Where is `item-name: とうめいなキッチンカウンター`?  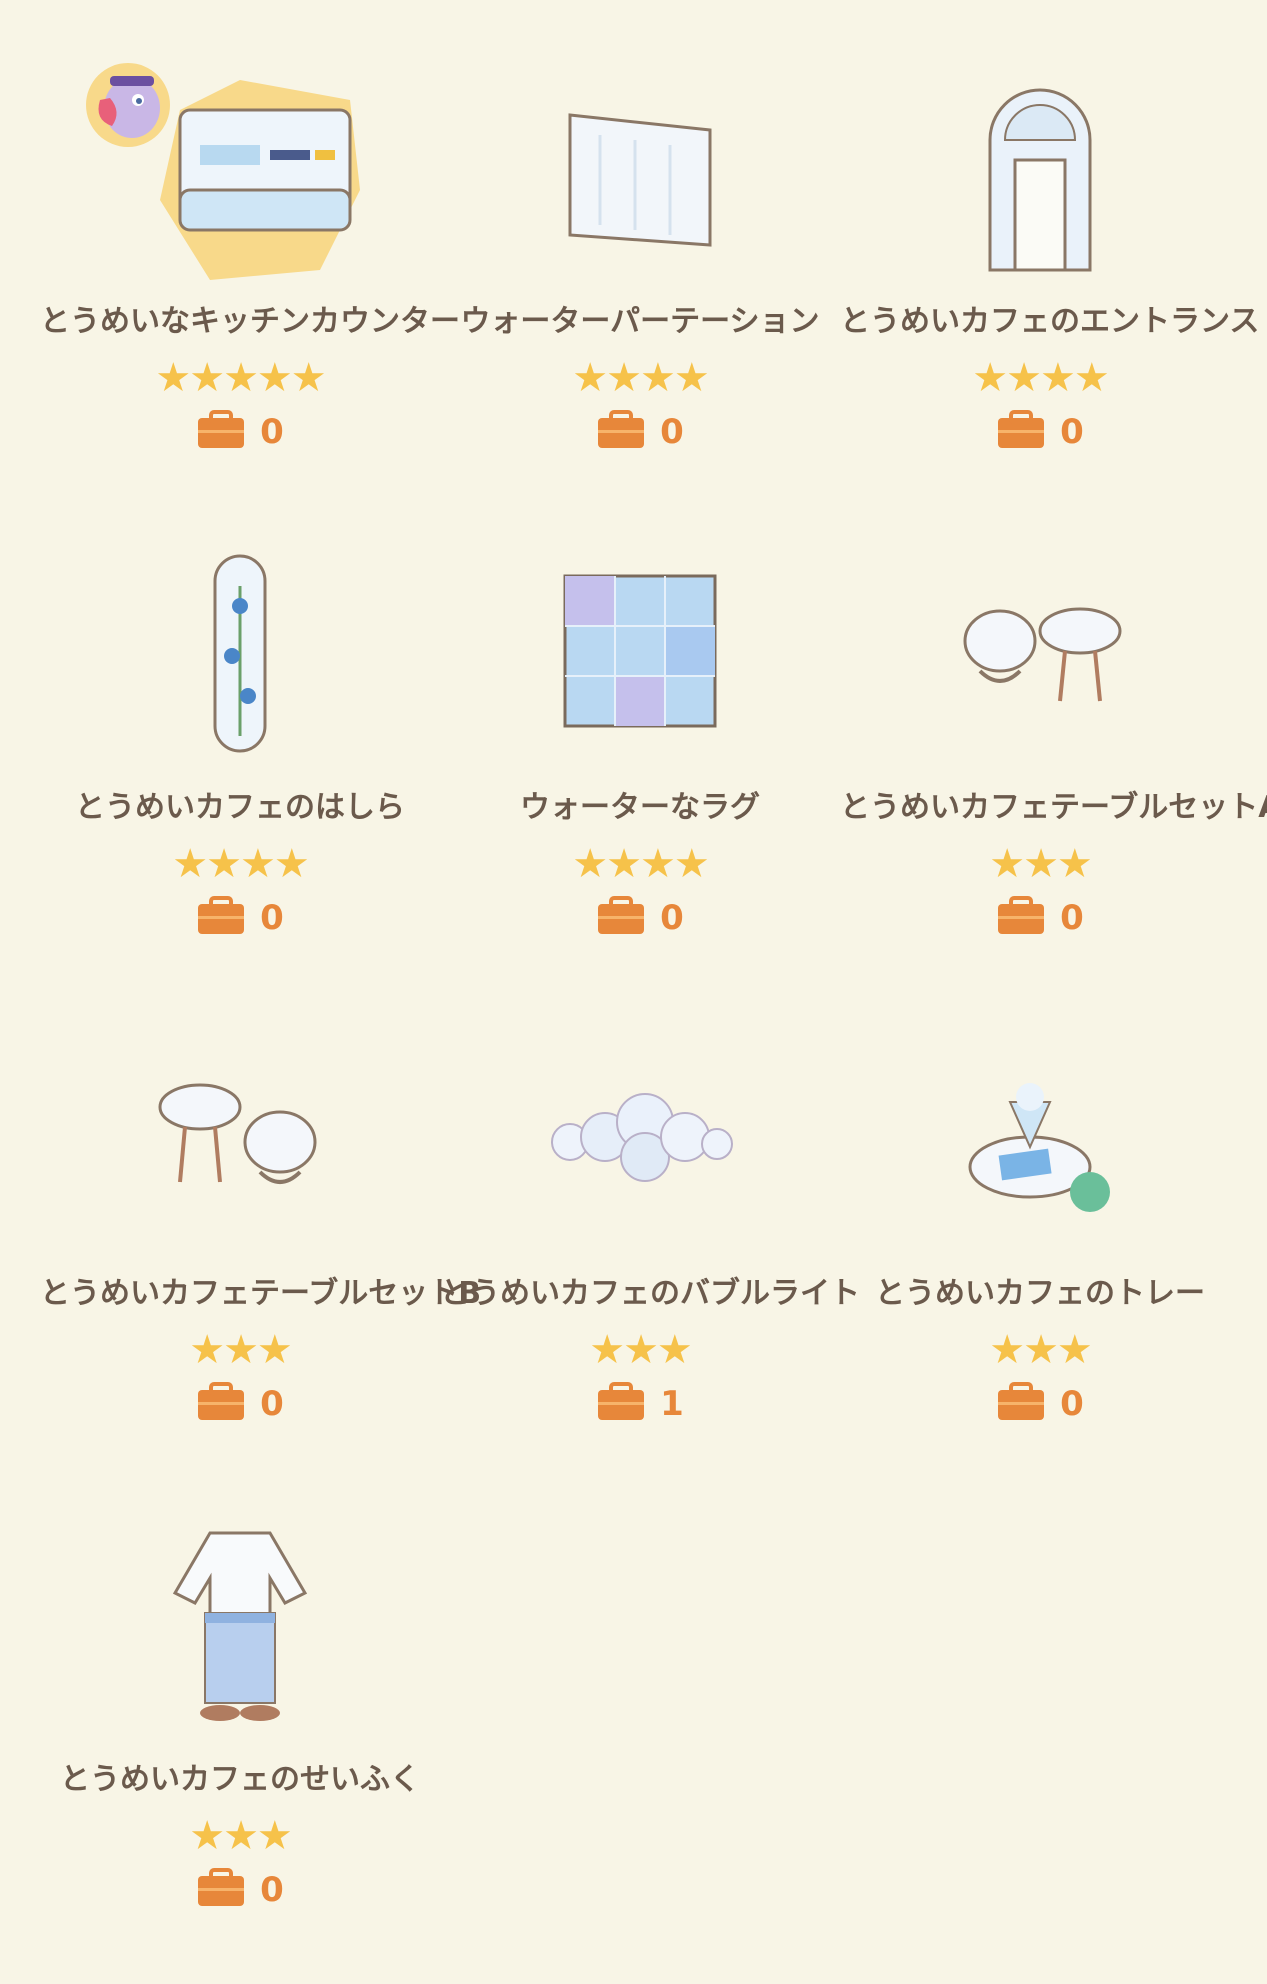 item-name: とうめいなキッチンカウンター is located at coordinates (250, 321).